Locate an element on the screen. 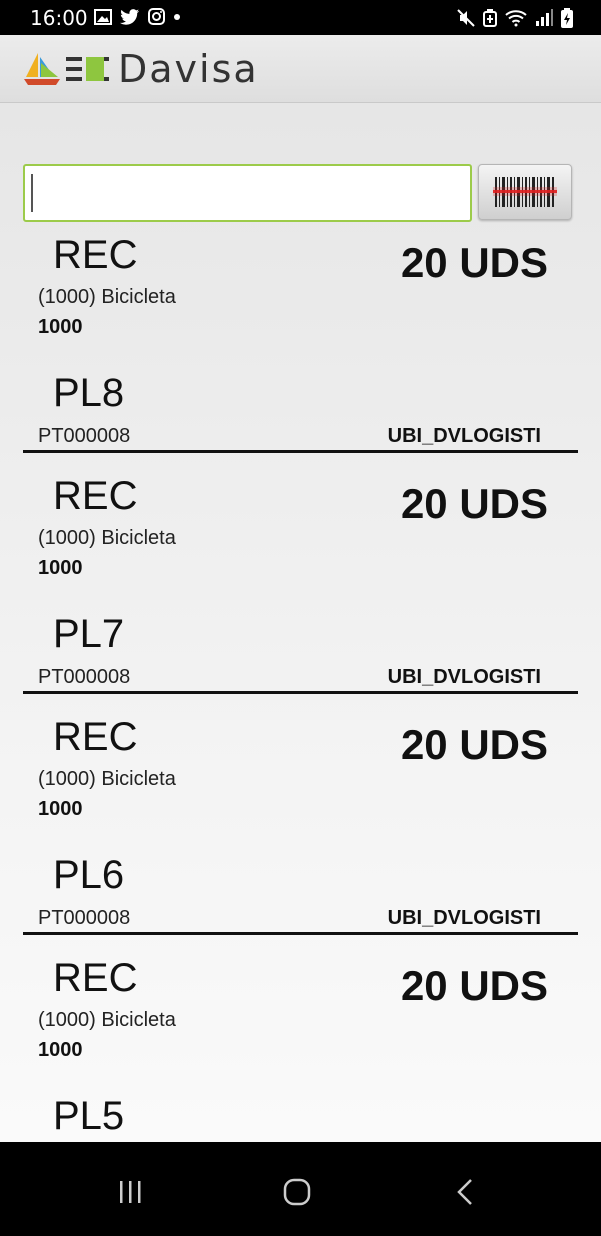  sailboat-logo-icon is located at coordinates (42, 69).